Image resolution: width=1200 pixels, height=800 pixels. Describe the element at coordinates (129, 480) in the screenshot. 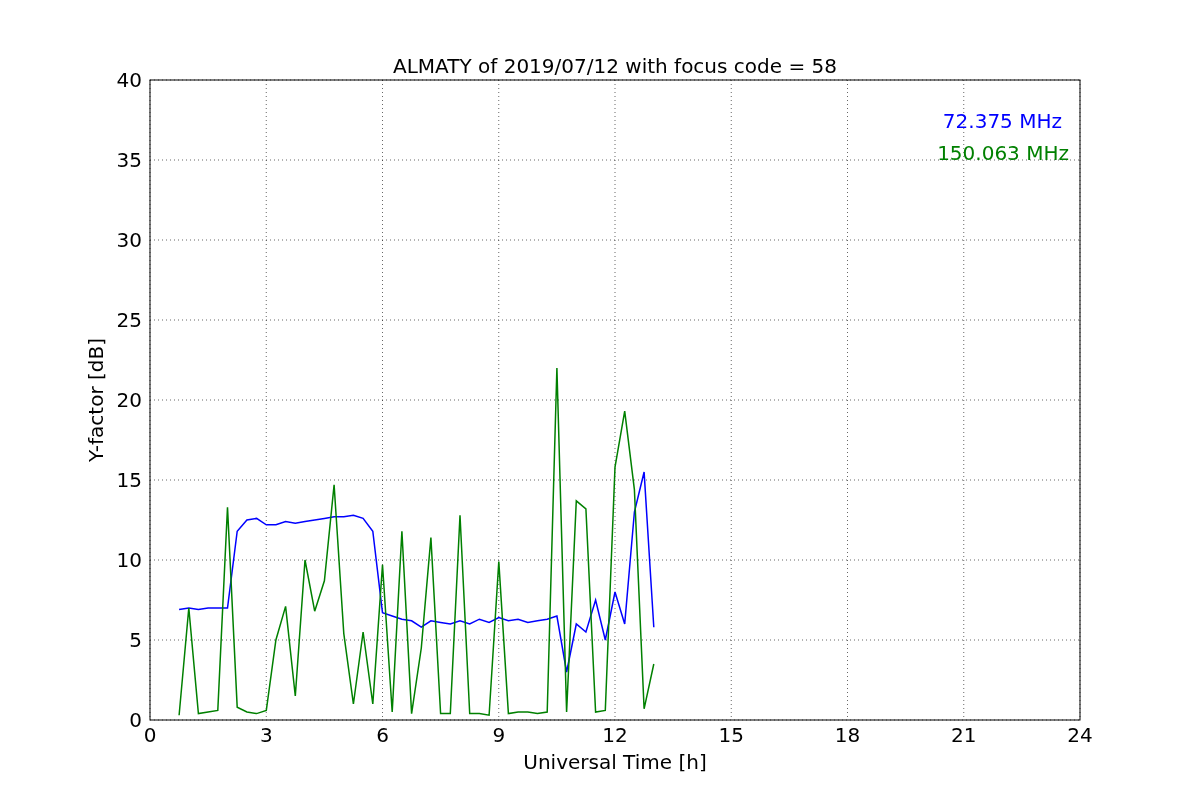

I see `y-tick-label: 15` at that location.